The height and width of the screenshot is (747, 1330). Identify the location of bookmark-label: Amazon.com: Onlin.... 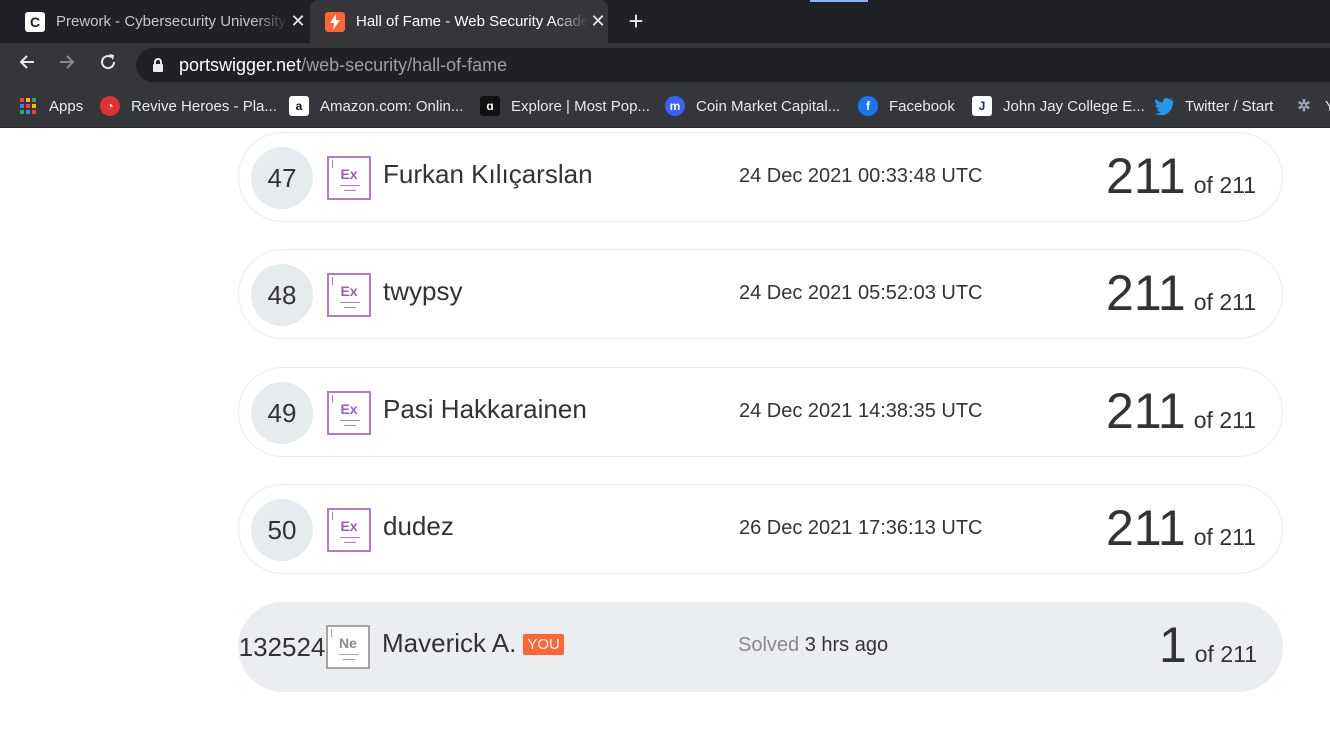
(392, 106).